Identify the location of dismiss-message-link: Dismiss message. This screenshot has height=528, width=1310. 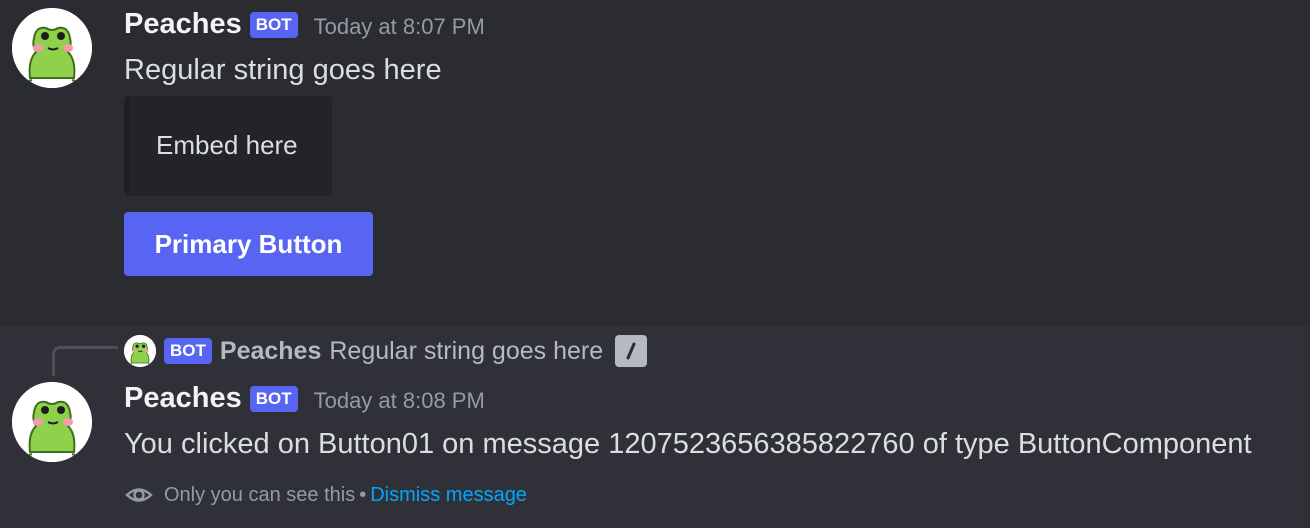
(448, 495).